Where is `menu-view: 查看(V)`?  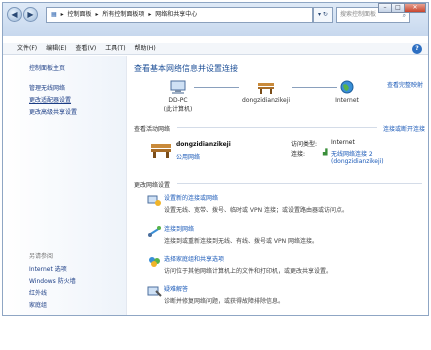 menu-view: 查看(V) is located at coordinates (85, 49).